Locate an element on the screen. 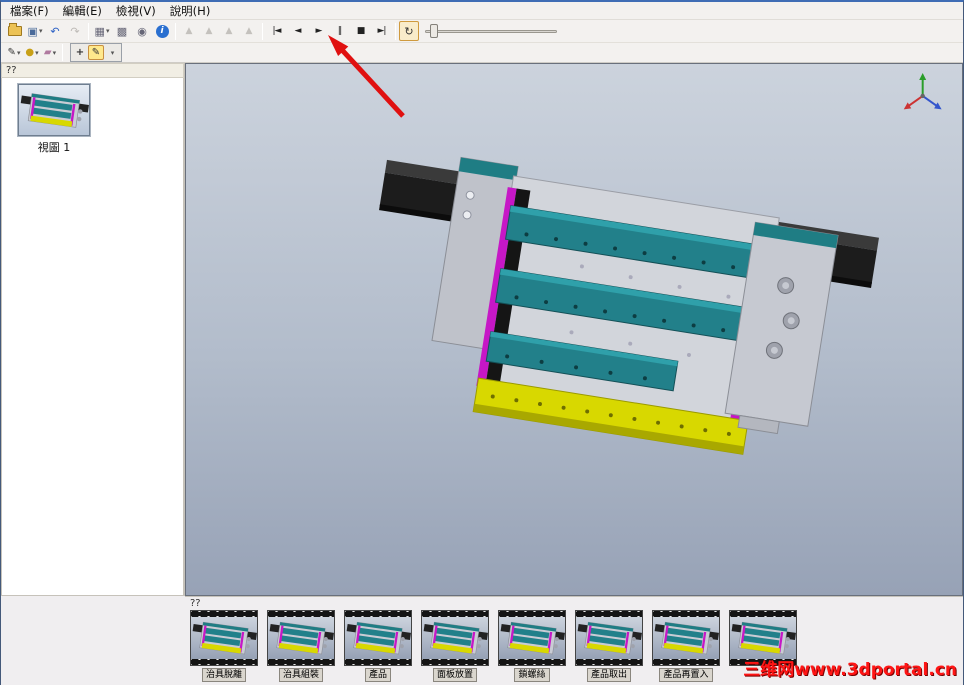  view-thumbnail-model is located at coordinates (54, 110).